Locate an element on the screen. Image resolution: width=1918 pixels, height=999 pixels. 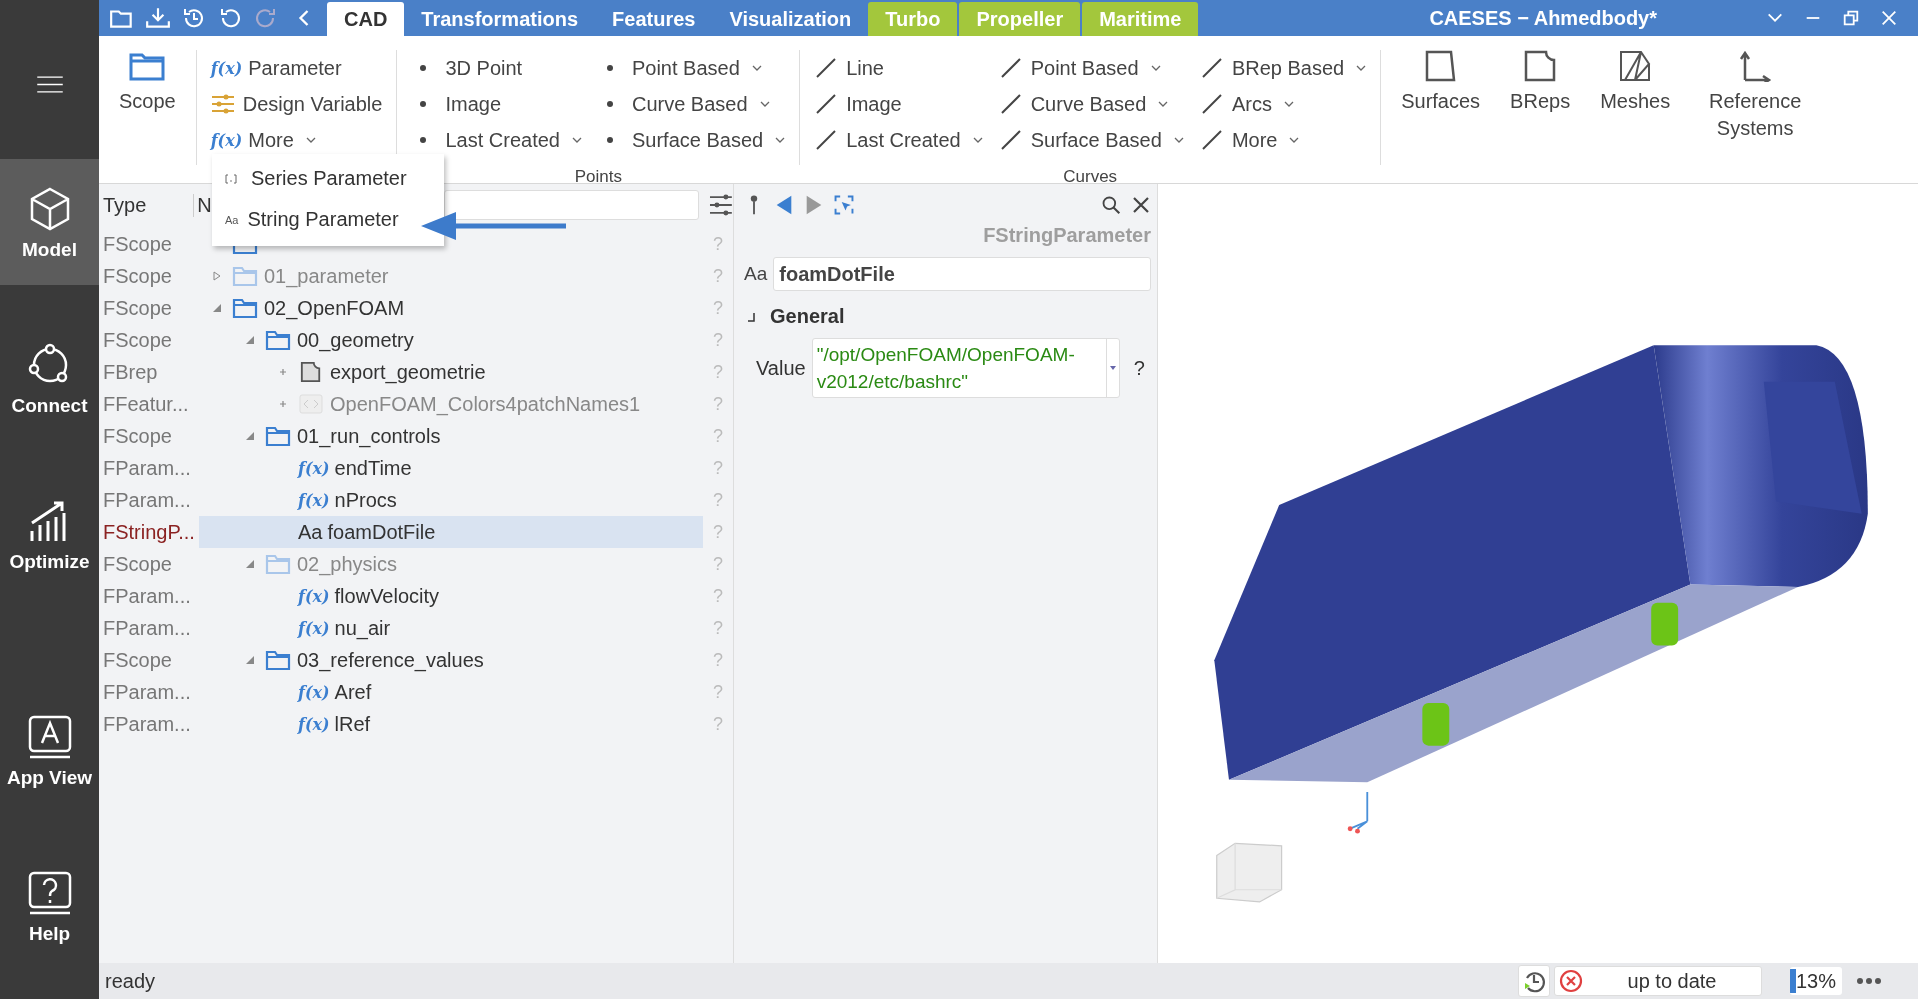
sliders-icon is located at coordinates (721, 205).